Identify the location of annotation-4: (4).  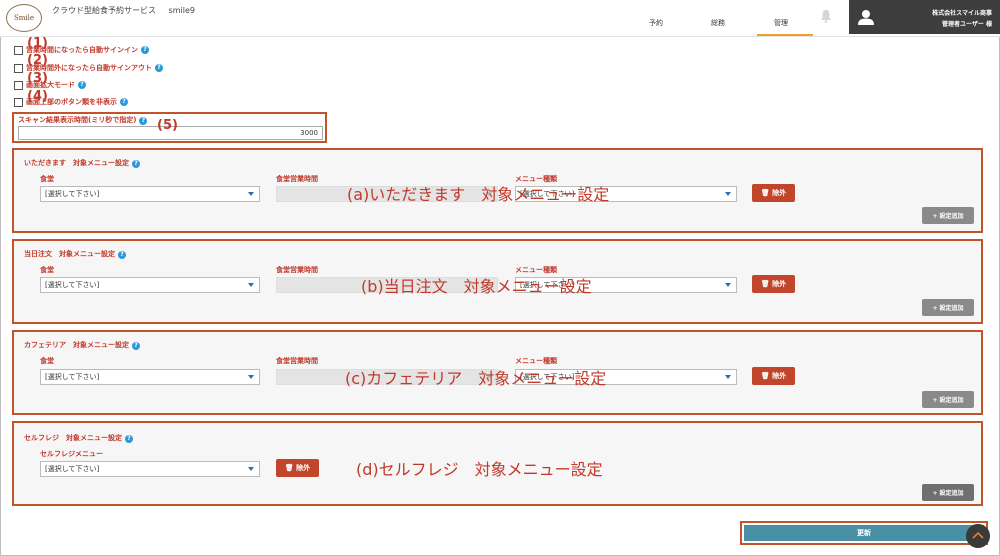
(37, 96).